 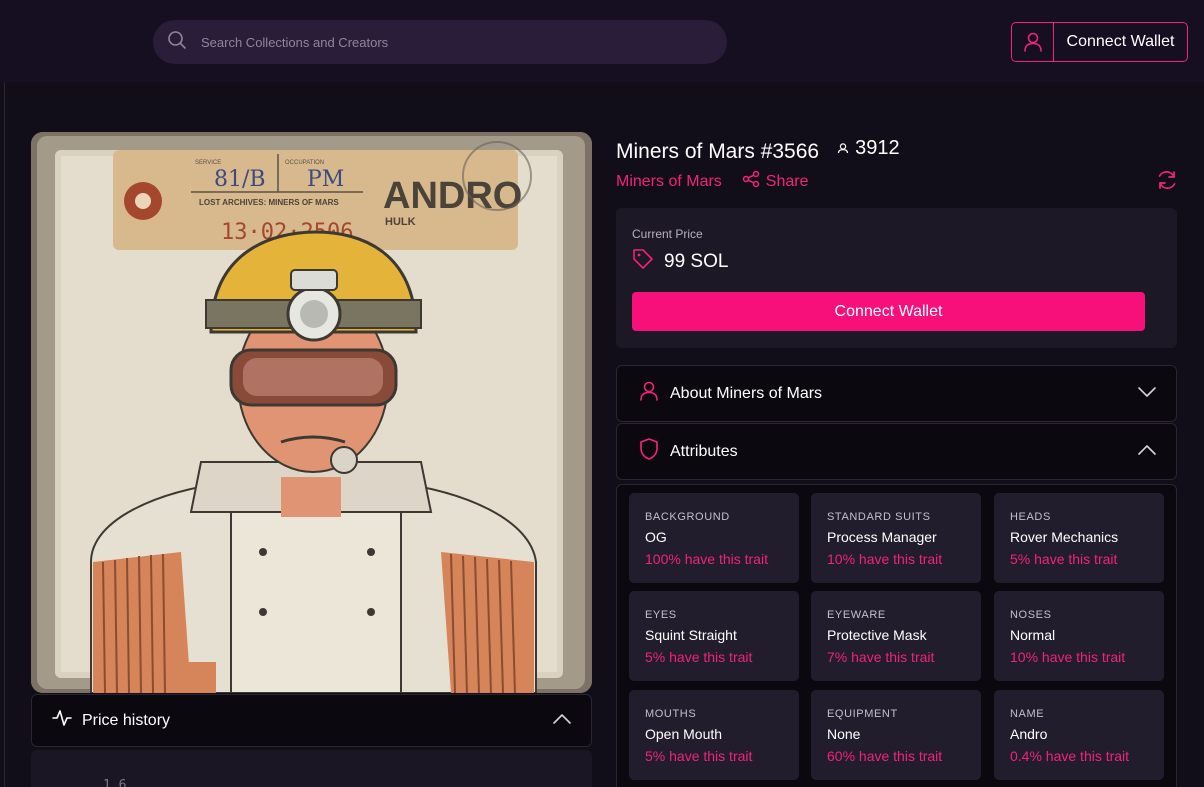 What do you see at coordinates (304, 163) in the screenshot?
I see `art-occupation-label: OCCUPATION` at bounding box center [304, 163].